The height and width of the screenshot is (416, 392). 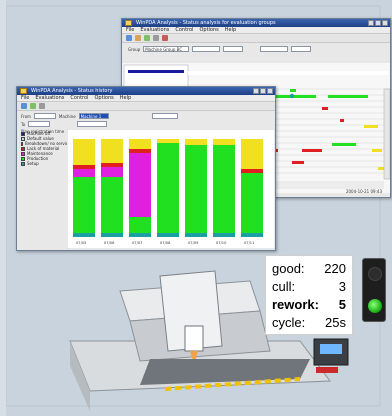 I want to click on machine-select: Machine 1, so click(x=93, y=116).